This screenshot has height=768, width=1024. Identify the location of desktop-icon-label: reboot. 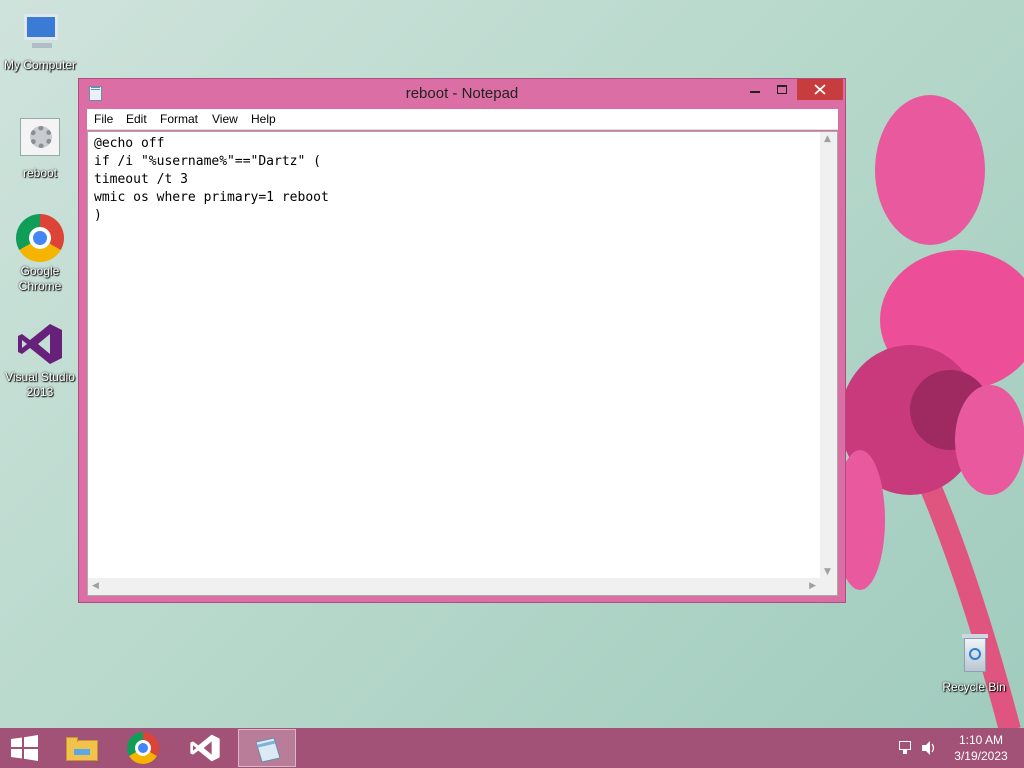
(40, 173).